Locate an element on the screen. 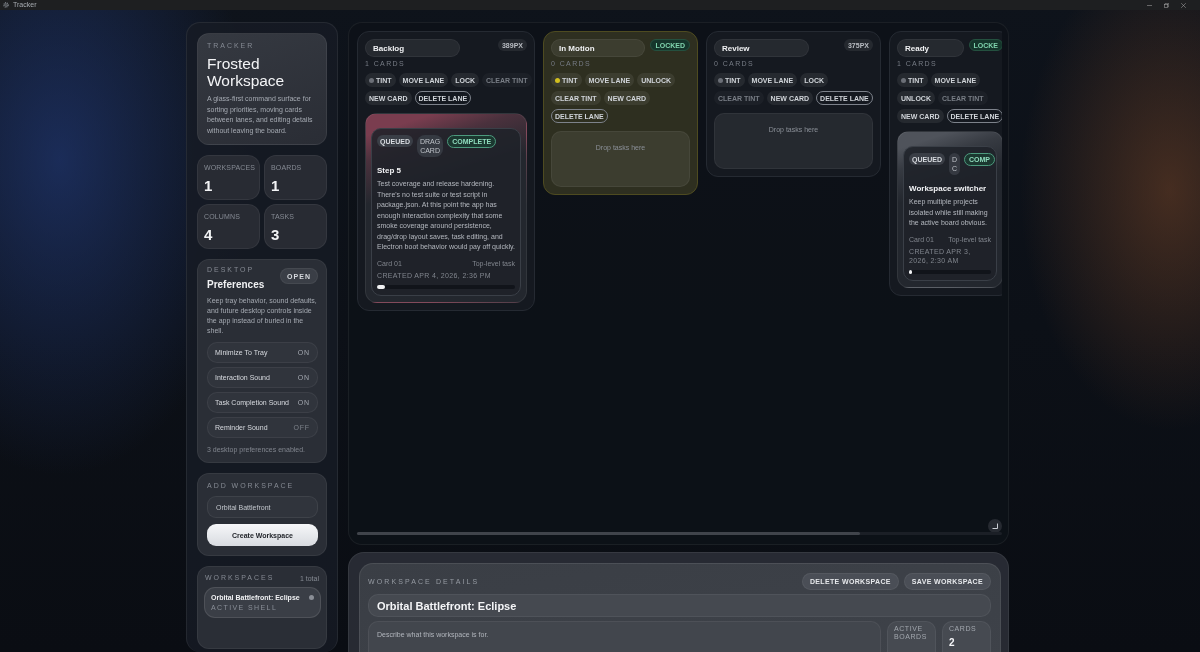 The width and height of the screenshot is (1200, 652). status-dot-icon is located at coordinates (311, 597).